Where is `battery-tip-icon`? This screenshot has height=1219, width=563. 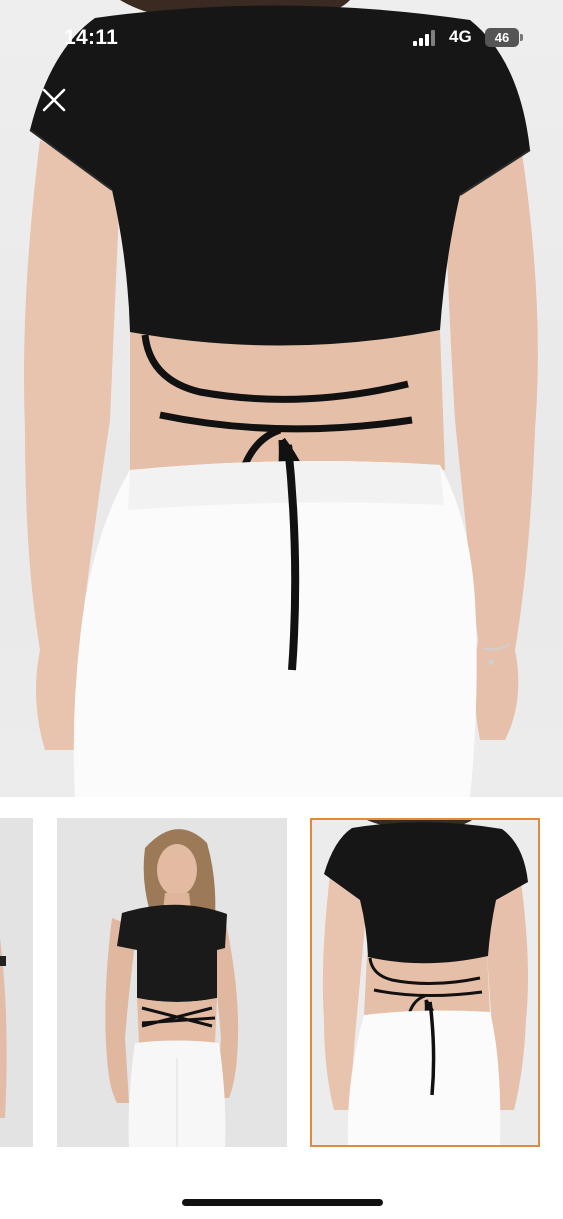 battery-tip-icon is located at coordinates (521, 37).